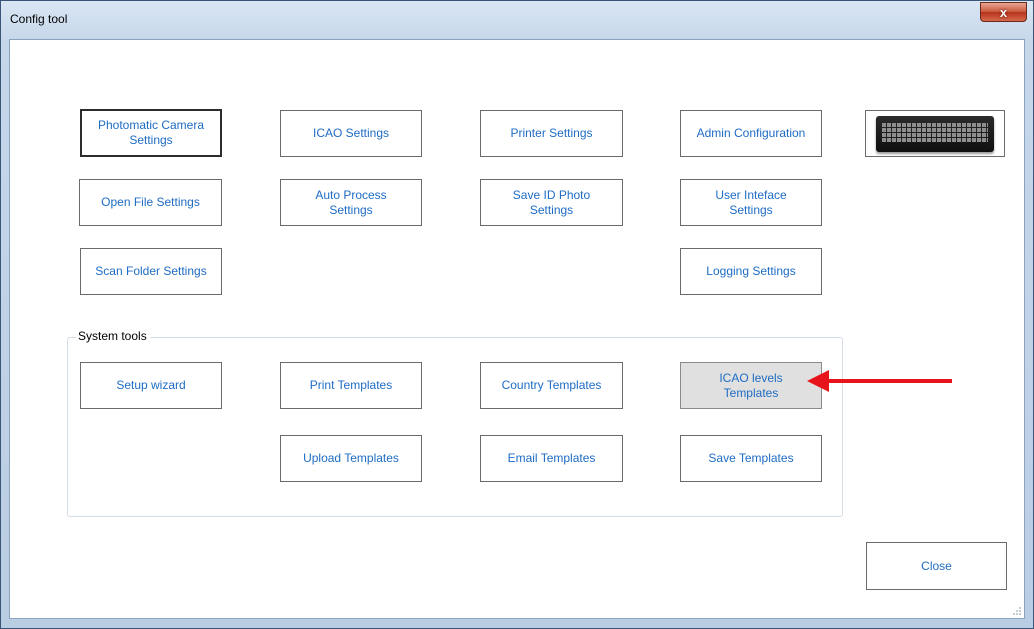  I want to click on save-templates-button: Save Templates, so click(751, 458).